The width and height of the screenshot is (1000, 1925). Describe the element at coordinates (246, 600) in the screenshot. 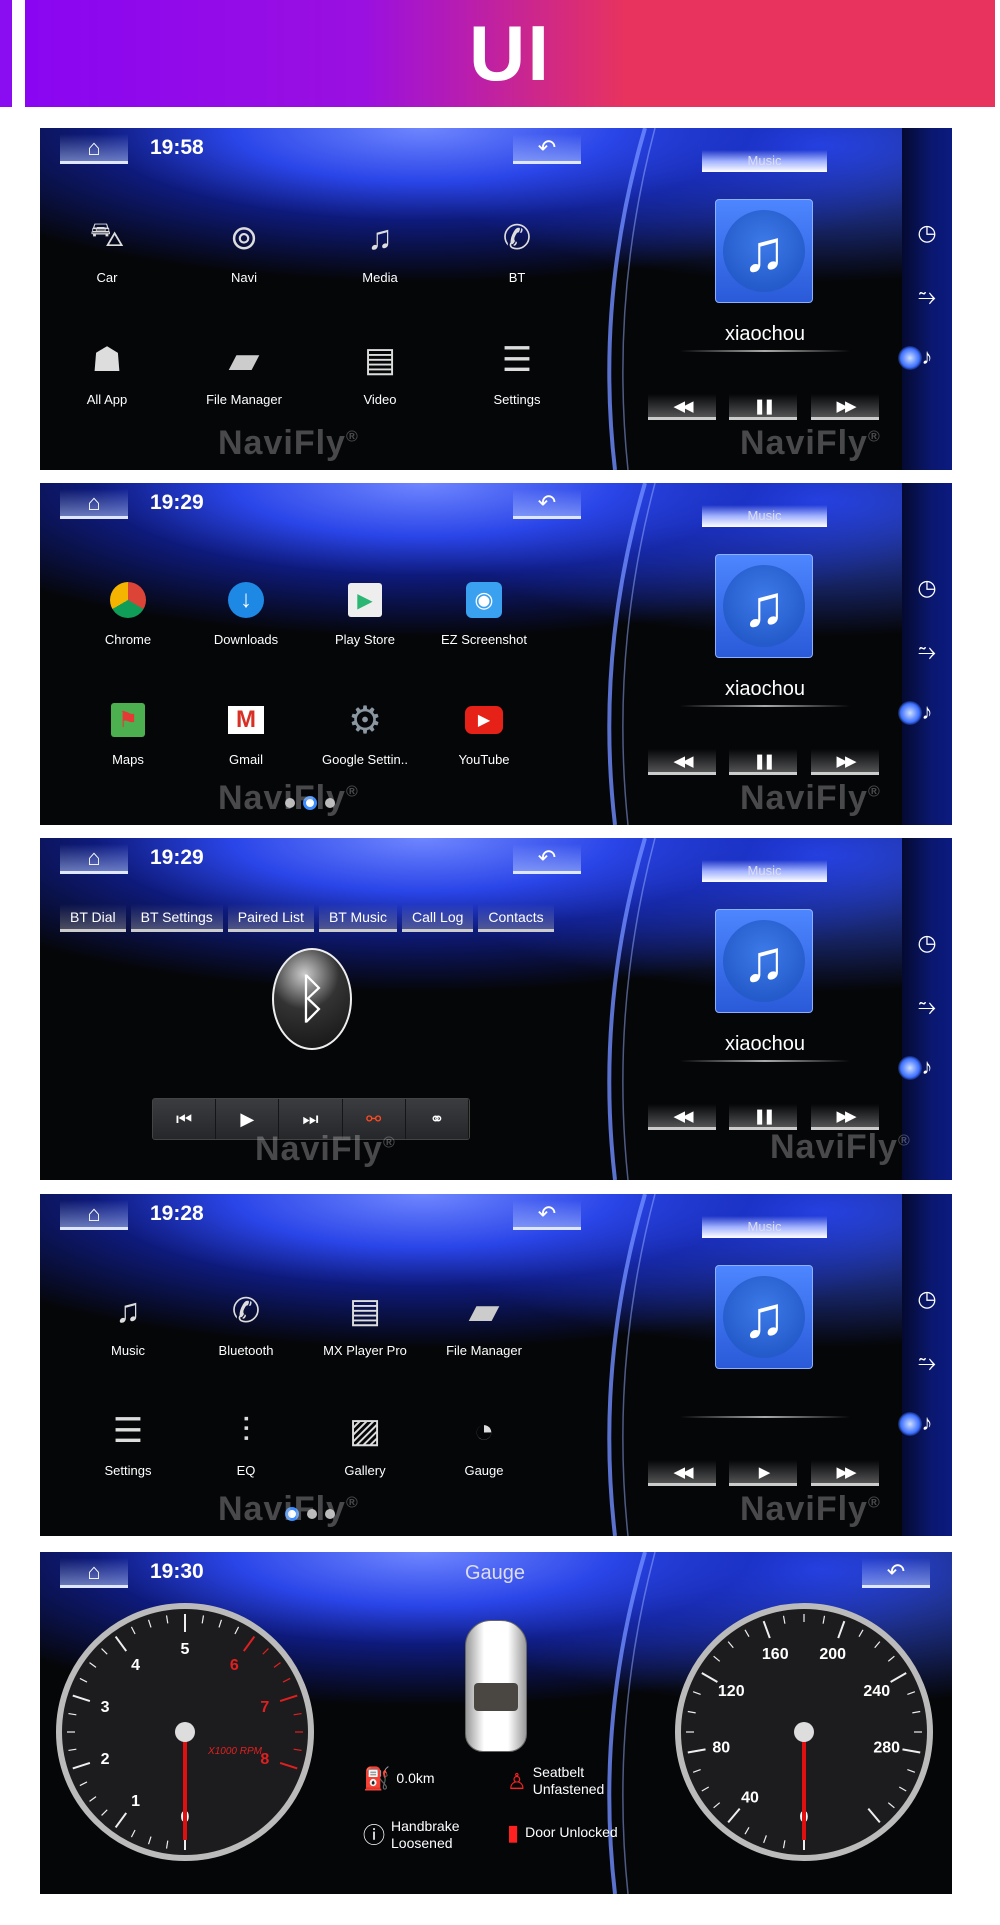

I see `download-icon: ↓` at that location.